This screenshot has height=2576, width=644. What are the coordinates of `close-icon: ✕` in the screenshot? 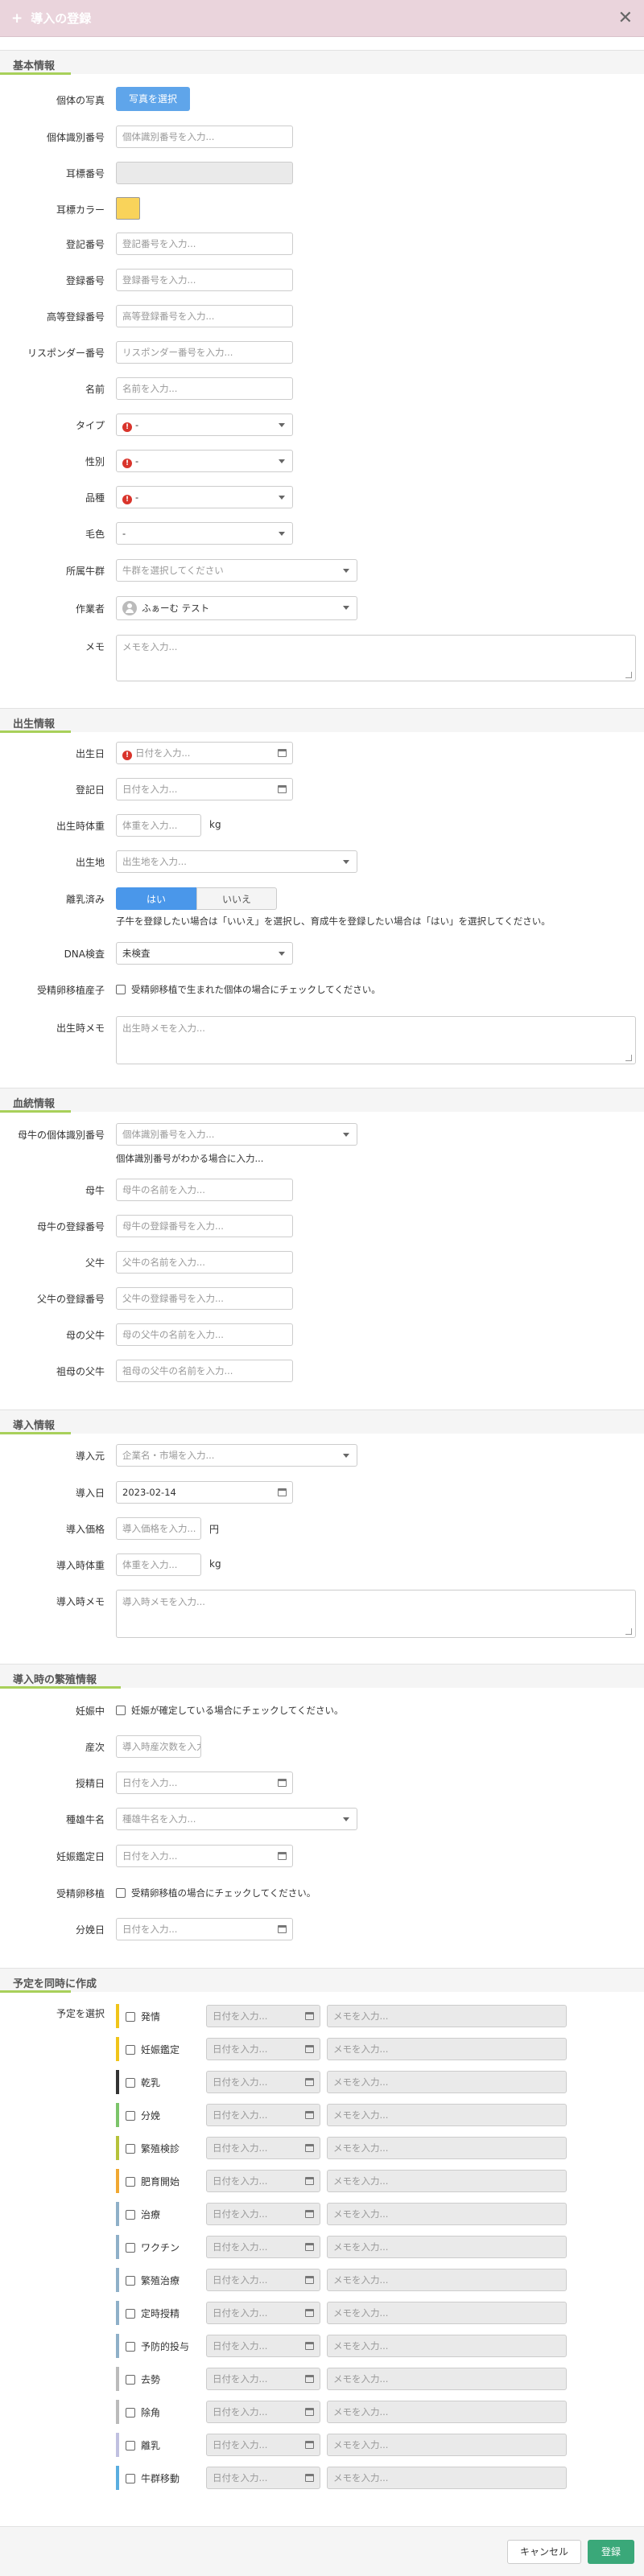 It's located at (625, 18).